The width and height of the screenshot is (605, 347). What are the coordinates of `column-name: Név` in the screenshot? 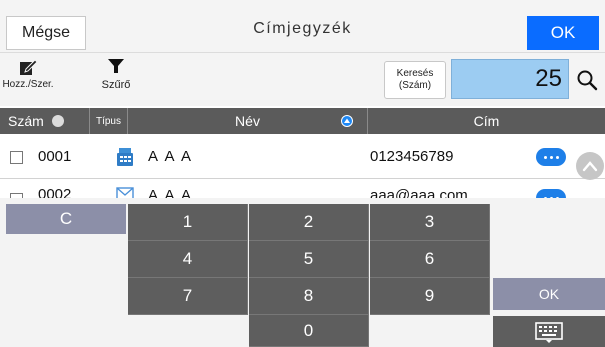 It's located at (248, 121).